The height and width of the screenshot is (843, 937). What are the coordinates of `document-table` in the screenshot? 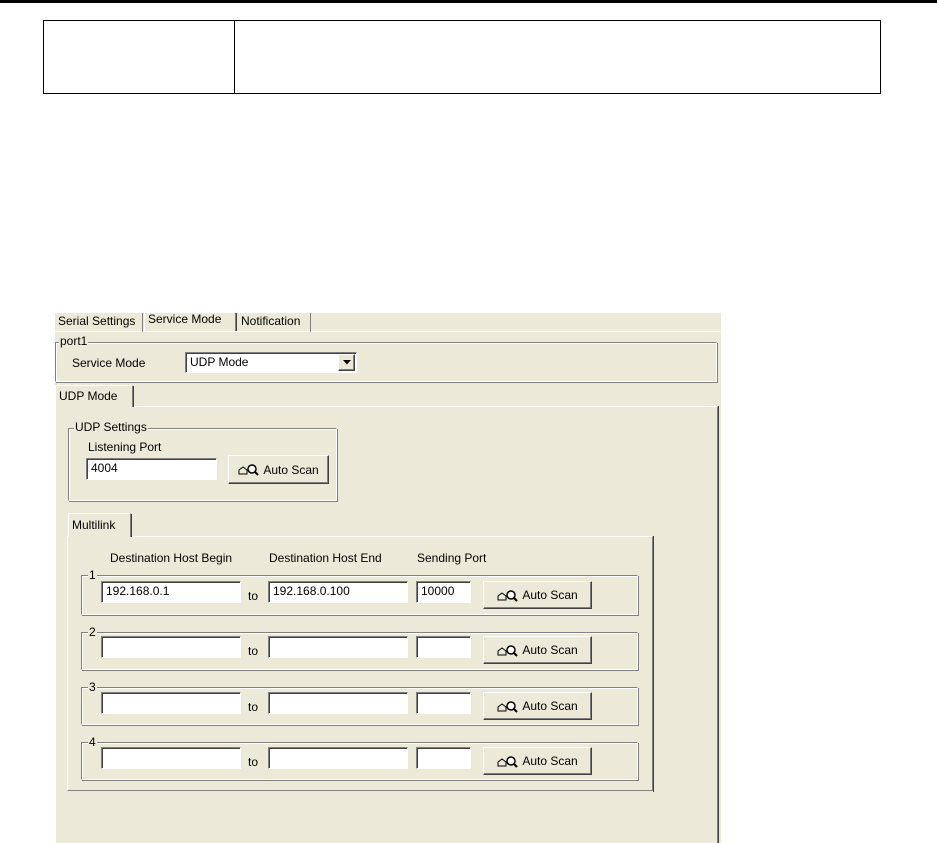 It's located at (462, 57).